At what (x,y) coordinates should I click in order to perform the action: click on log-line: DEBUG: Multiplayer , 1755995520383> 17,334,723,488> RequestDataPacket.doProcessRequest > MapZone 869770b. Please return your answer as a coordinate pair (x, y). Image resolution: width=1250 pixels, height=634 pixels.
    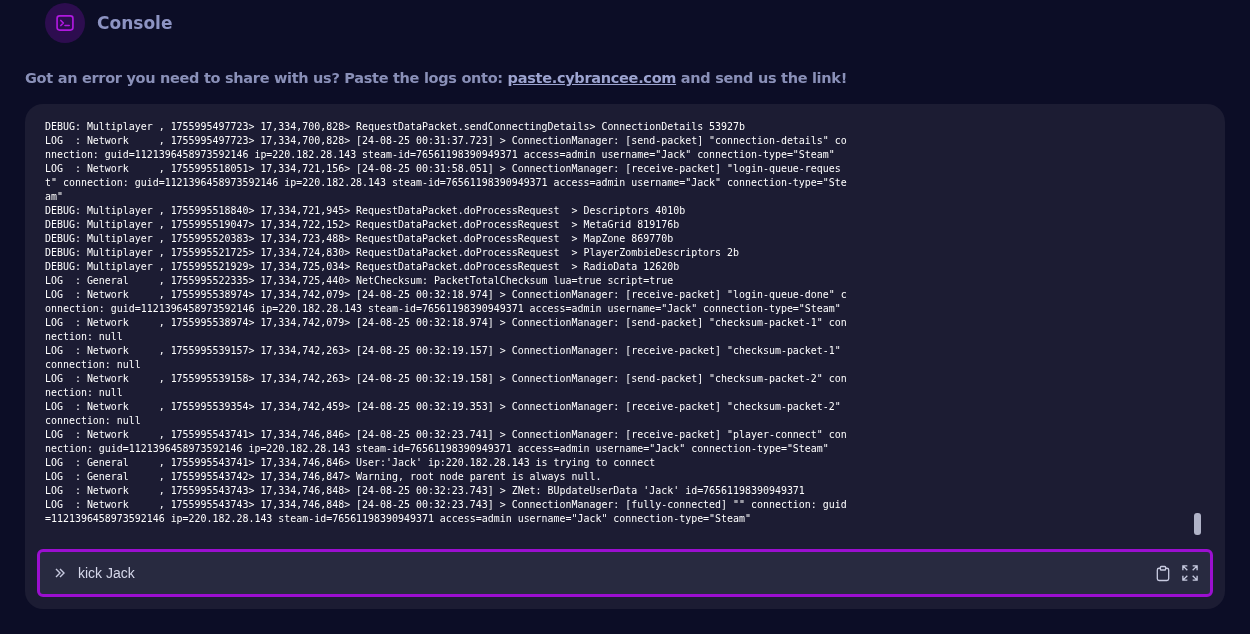
    Looking at the image, I should click on (360, 239).